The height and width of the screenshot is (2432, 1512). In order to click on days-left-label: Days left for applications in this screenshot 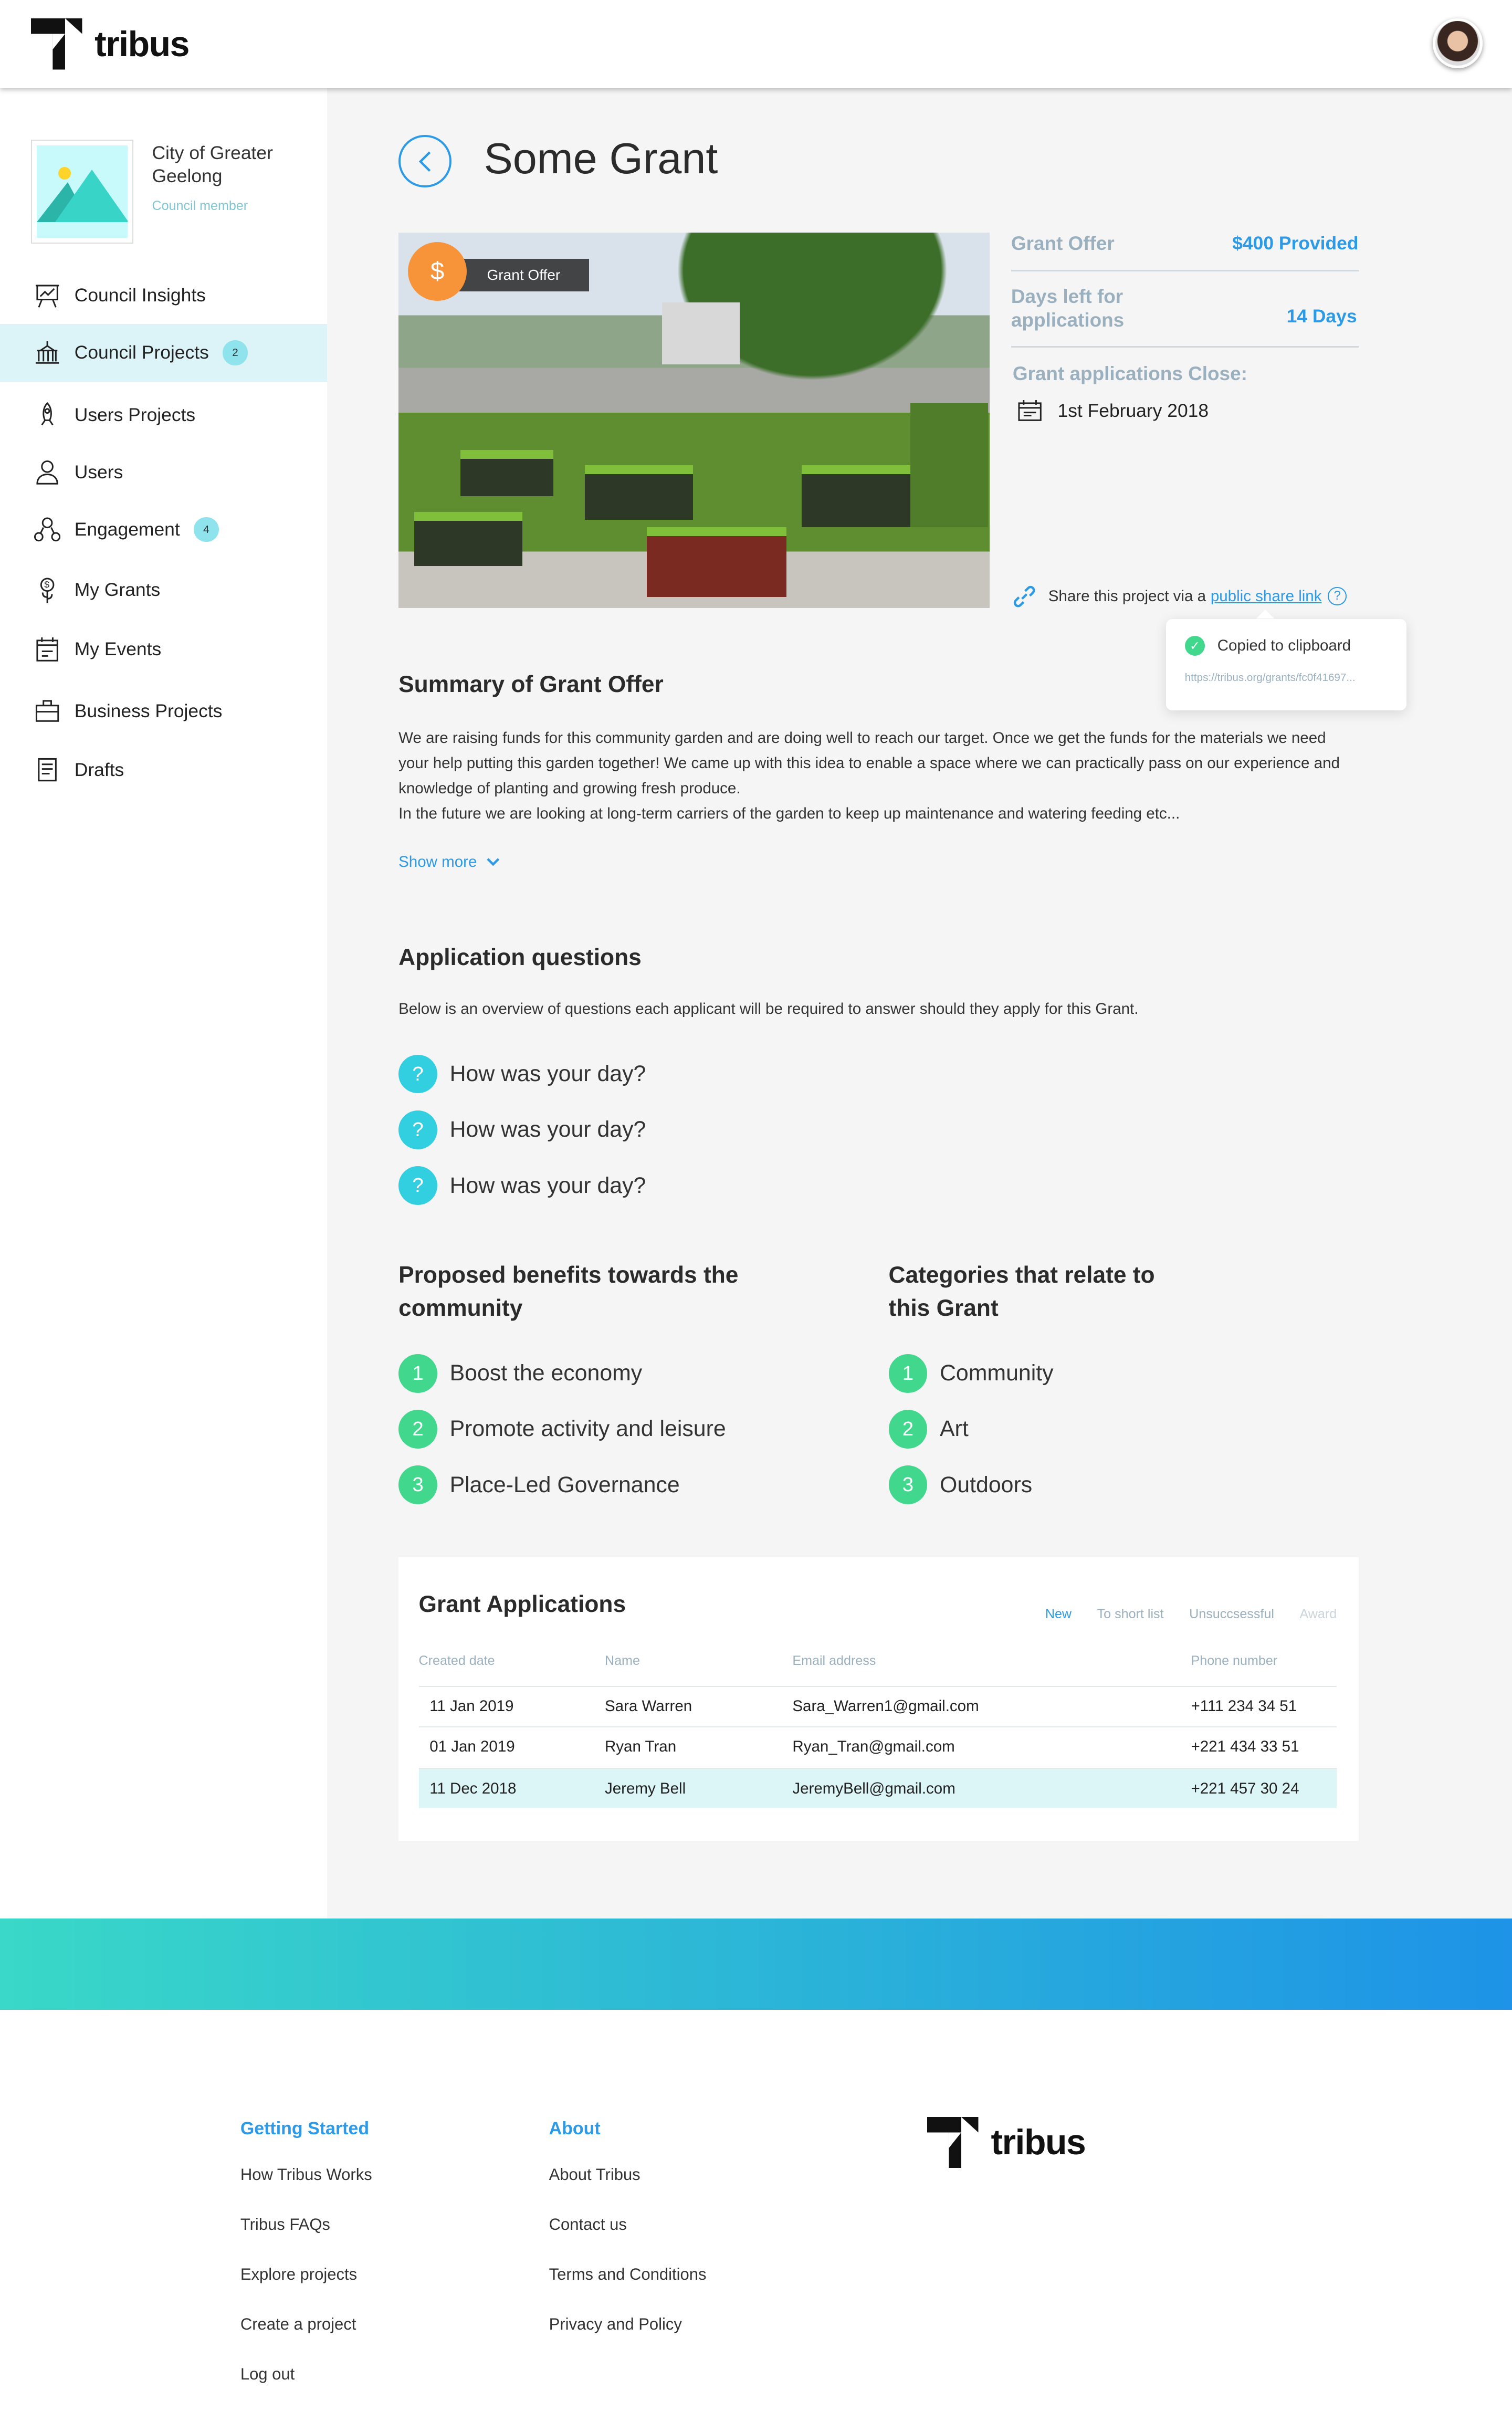, I will do `click(1068, 308)`.